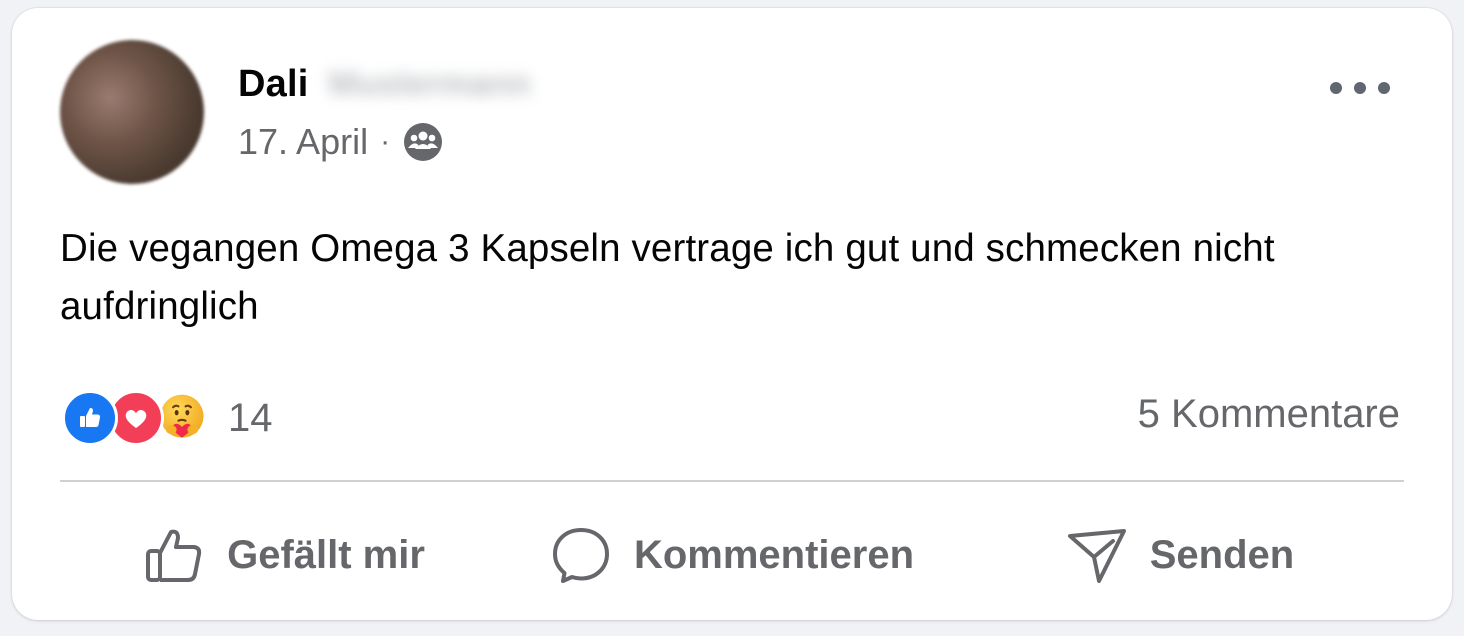  What do you see at coordinates (250, 417) in the screenshot?
I see `reaction-count: 14` at bounding box center [250, 417].